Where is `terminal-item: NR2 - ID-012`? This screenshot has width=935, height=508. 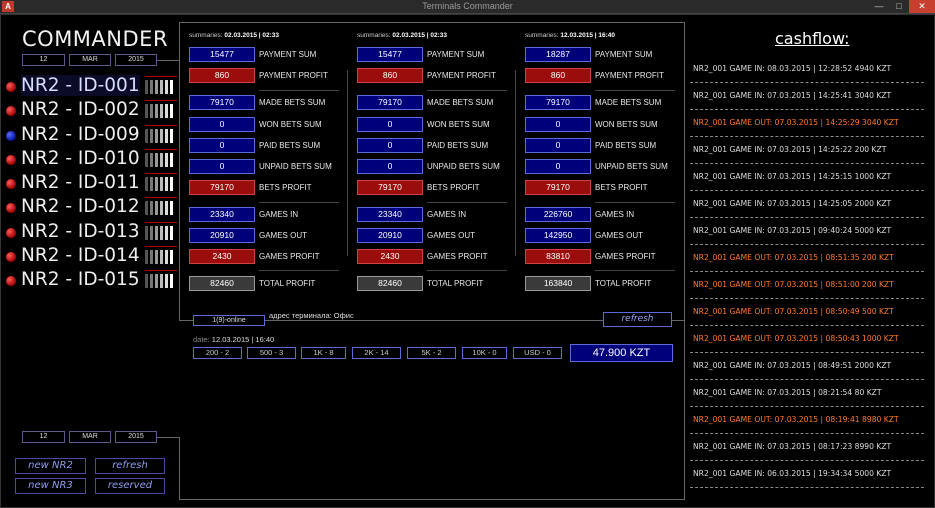
terminal-item: NR2 - ID-012 is located at coordinates (91, 208).